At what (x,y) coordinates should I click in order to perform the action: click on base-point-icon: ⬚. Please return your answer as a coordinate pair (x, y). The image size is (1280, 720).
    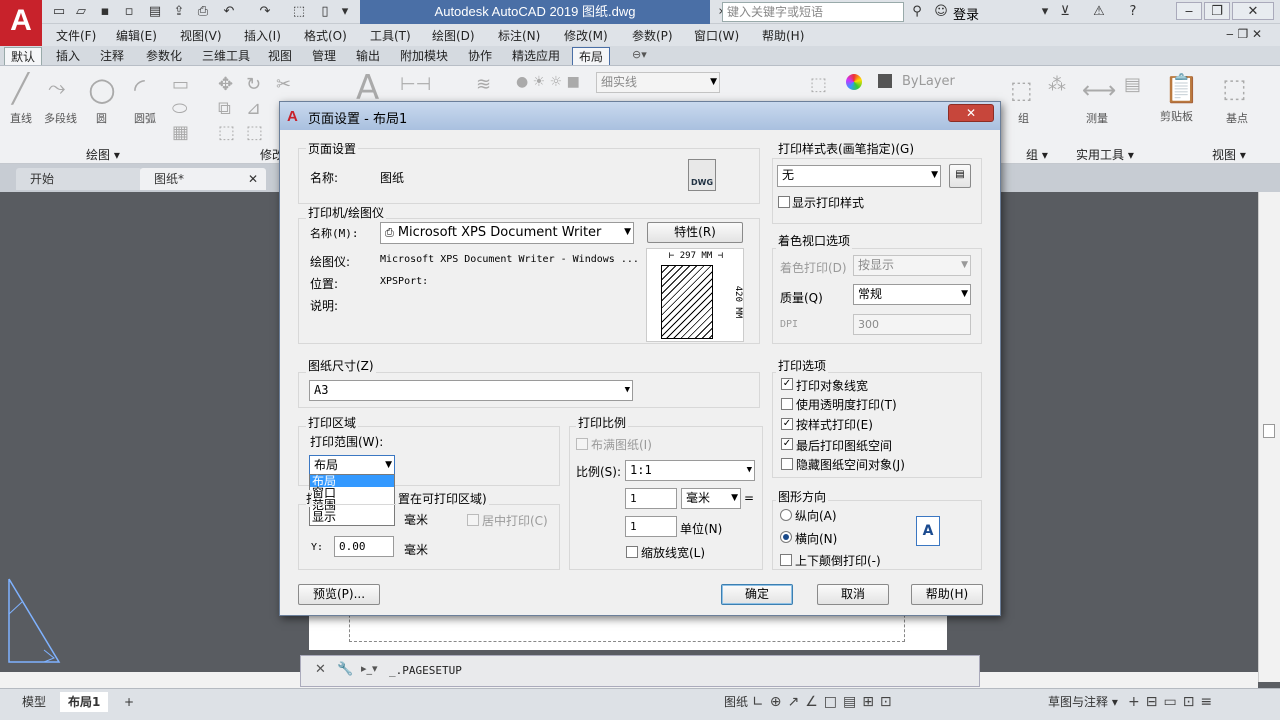
    Looking at the image, I should click on (1234, 89).